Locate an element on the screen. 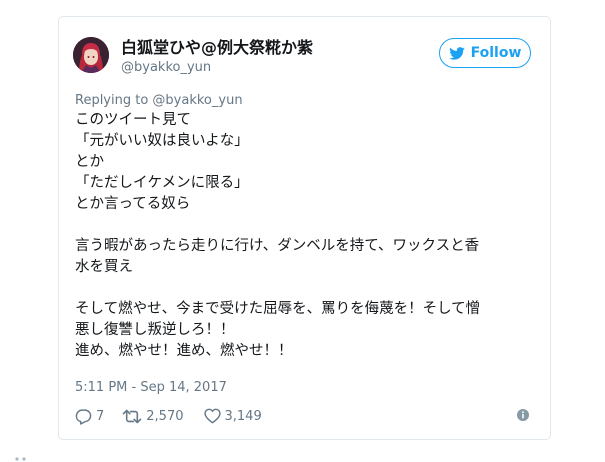 This screenshot has height=462, width=605. tweet-text-line: とか言ってる奴ら is located at coordinates (133, 204).